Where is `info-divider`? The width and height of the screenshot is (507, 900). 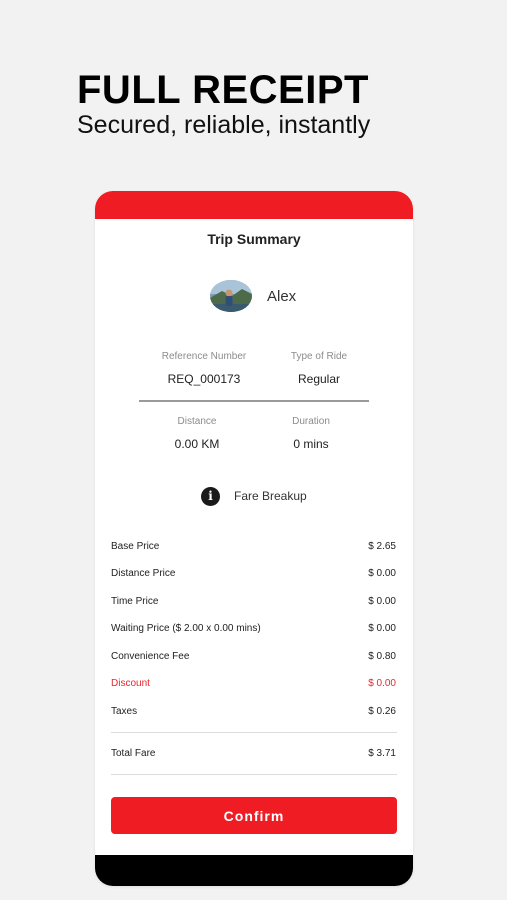 info-divider is located at coordinates (254, 401).